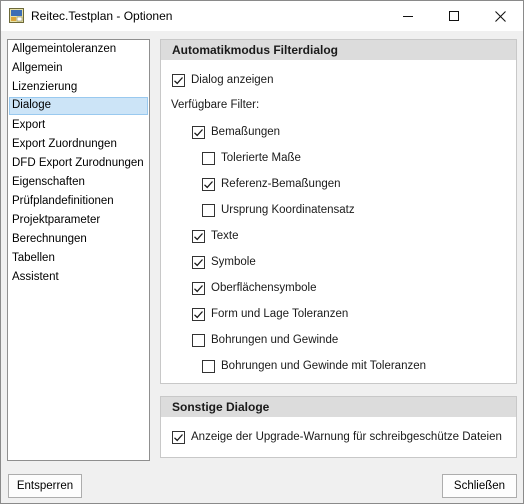  I want to click on sidebar-item-tabellen: Tabellen, so click(78, 259).